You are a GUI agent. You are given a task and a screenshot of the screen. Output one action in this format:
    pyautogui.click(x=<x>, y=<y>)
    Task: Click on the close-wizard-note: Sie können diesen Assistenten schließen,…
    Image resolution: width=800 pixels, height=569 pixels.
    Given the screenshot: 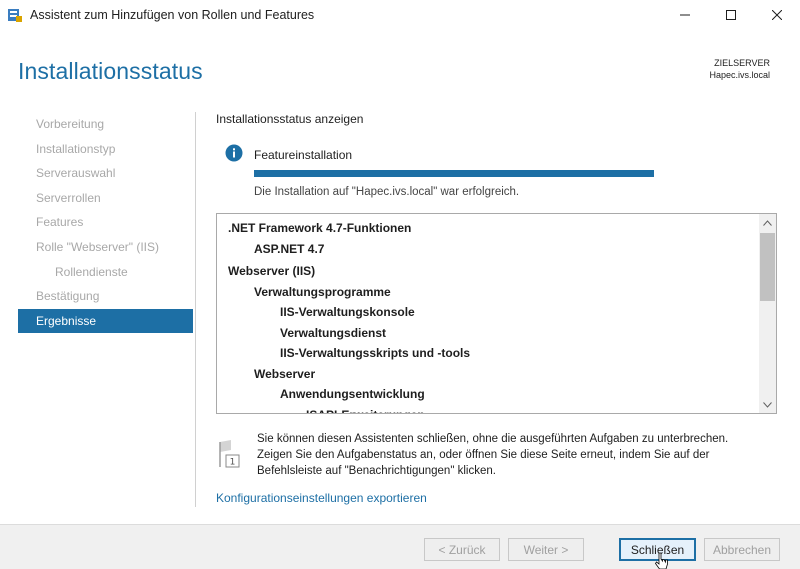 What is the action you would take?
    pyautogui.click(x=493, y=455)
    